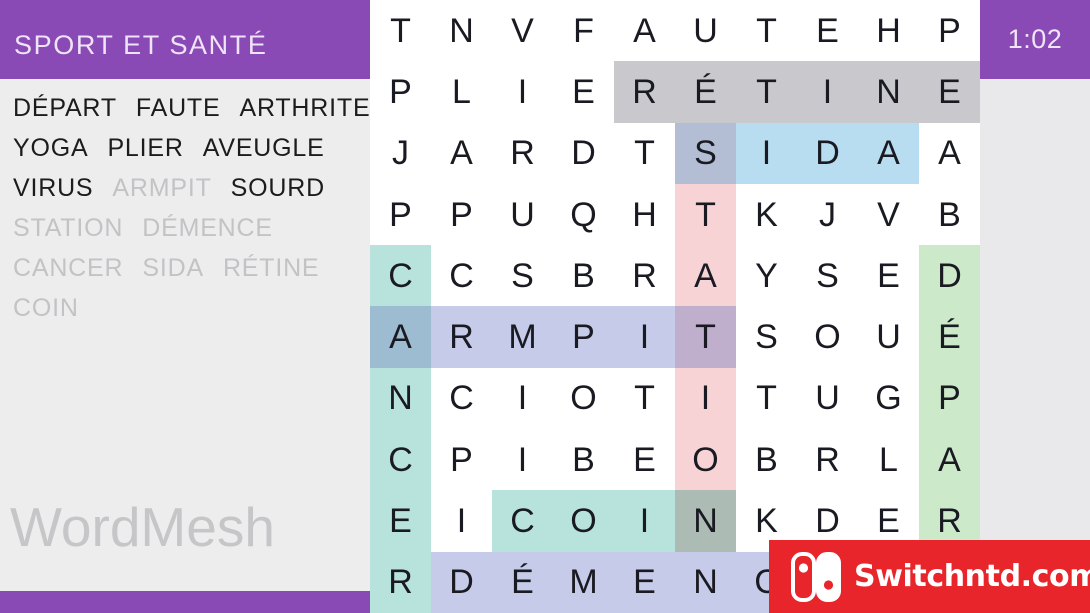 The width and height of the screenshot is (1090, 613). Describe the element at coordinates (766, 214) in the screenshot. I see `grid-cell: K` at that location.